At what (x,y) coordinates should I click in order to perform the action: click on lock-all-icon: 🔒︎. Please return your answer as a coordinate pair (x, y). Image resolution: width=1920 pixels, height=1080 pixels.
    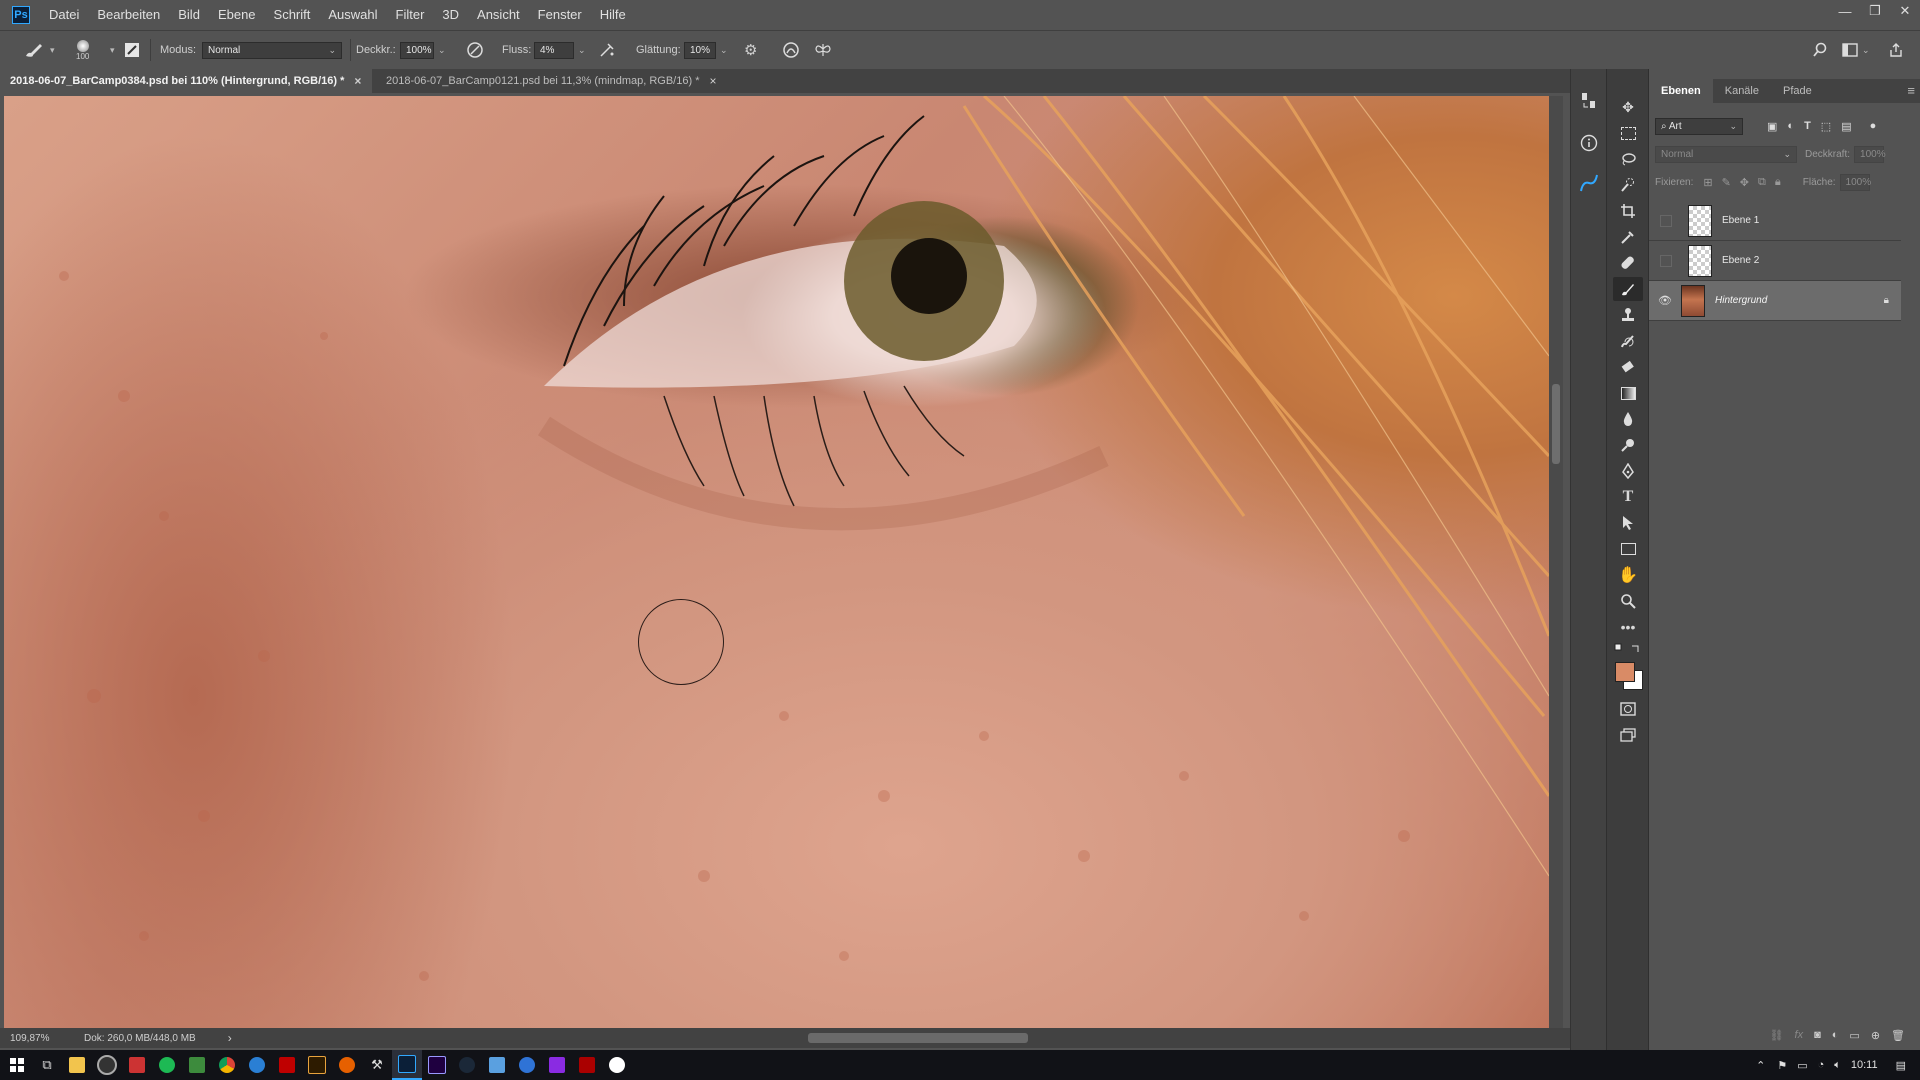
    Looking at the image, I should click on (1778, 182).